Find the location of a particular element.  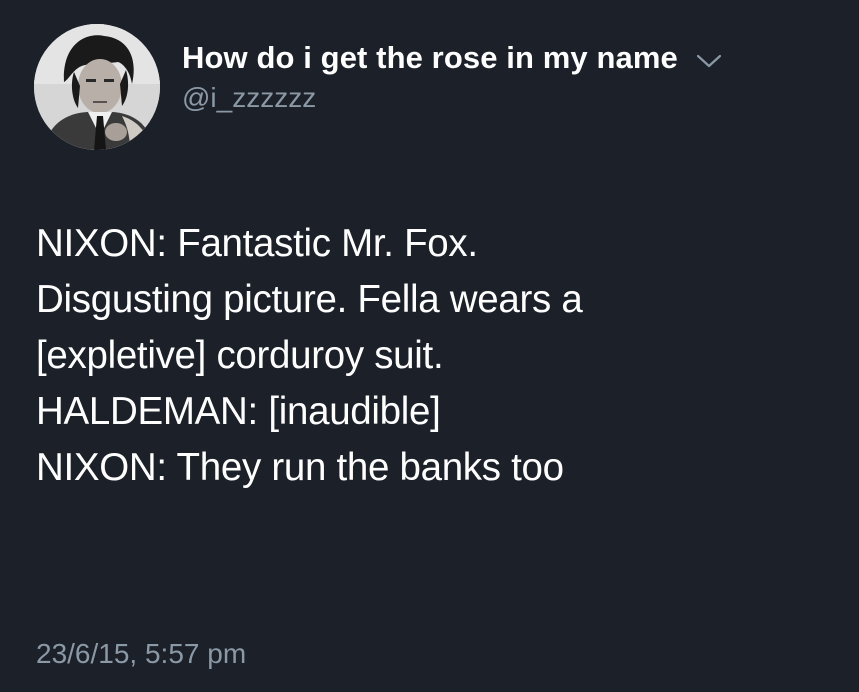

tweet-line: [expletive] corduroy suit. is located at coordinates (240, 355).